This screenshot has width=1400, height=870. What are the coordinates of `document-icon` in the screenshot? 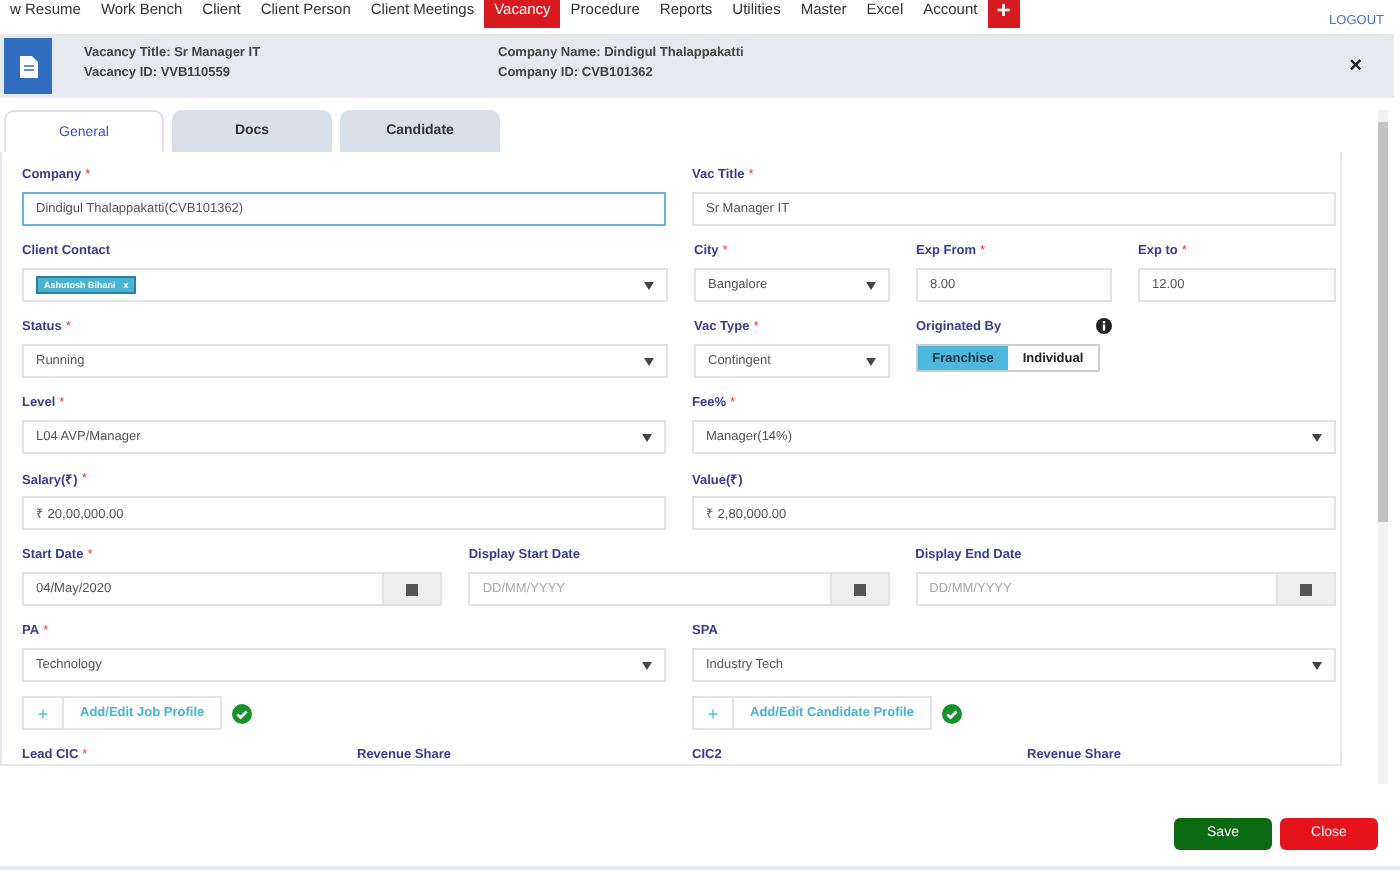 It's located at (28, 66).